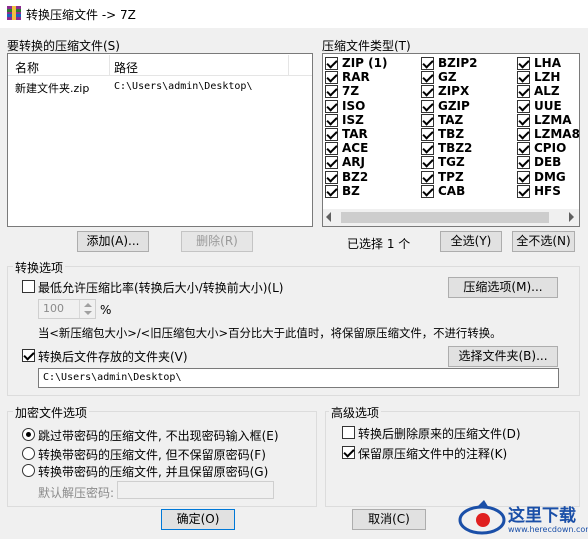 The image size is (588, 539). What do you see at coordinates (331, 163) in the screenshot?
I see `type-checkbox-arj` at bounding box center [331, 163].